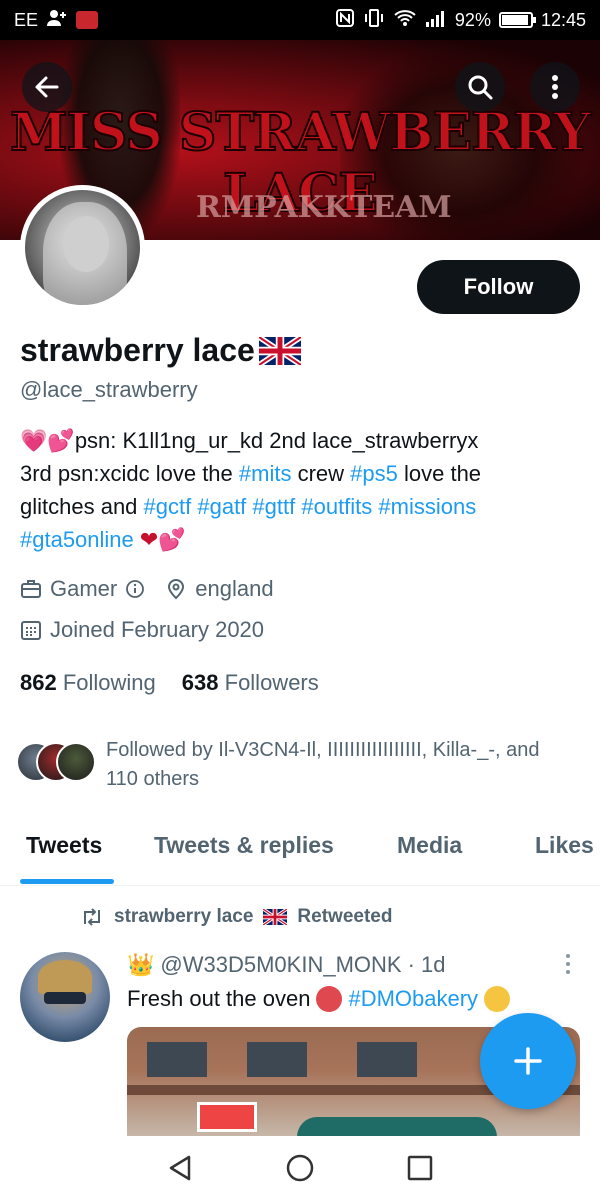 The height and width of the screenshot is (1200, 600). I want to click on tab-tweets-replies: Tweets & replies, so click(244, 845).